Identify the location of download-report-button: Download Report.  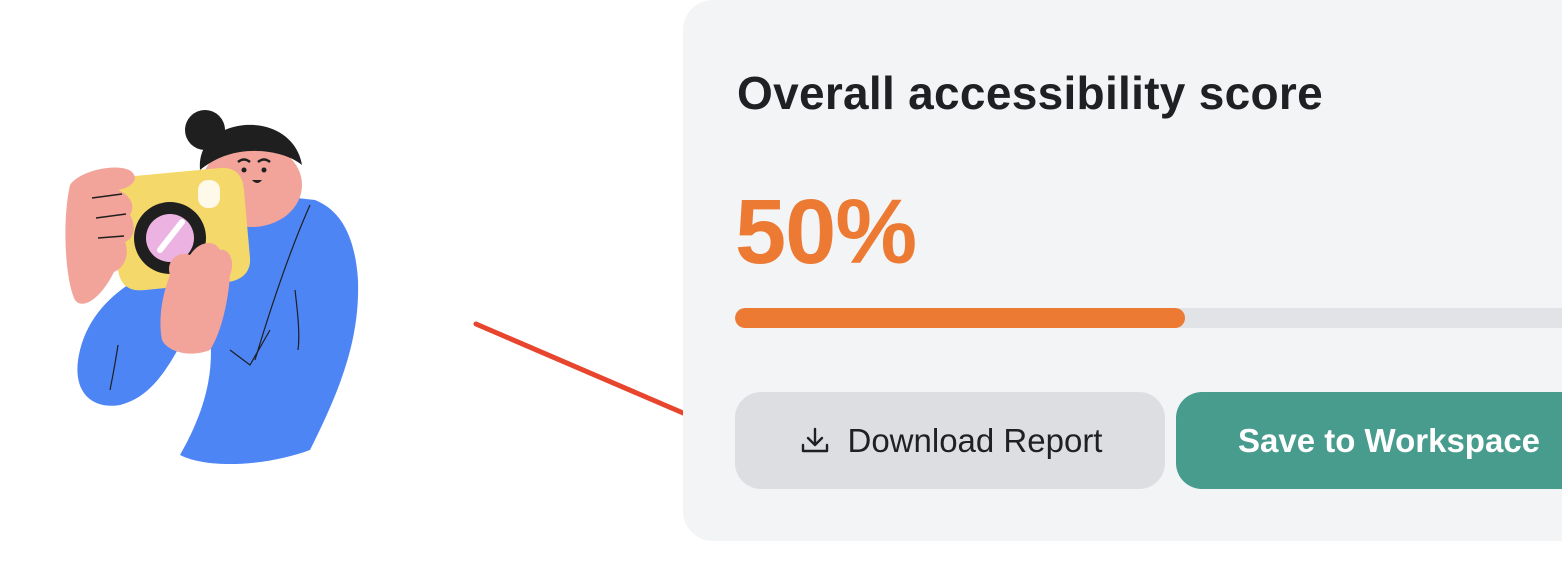
(950, 440).